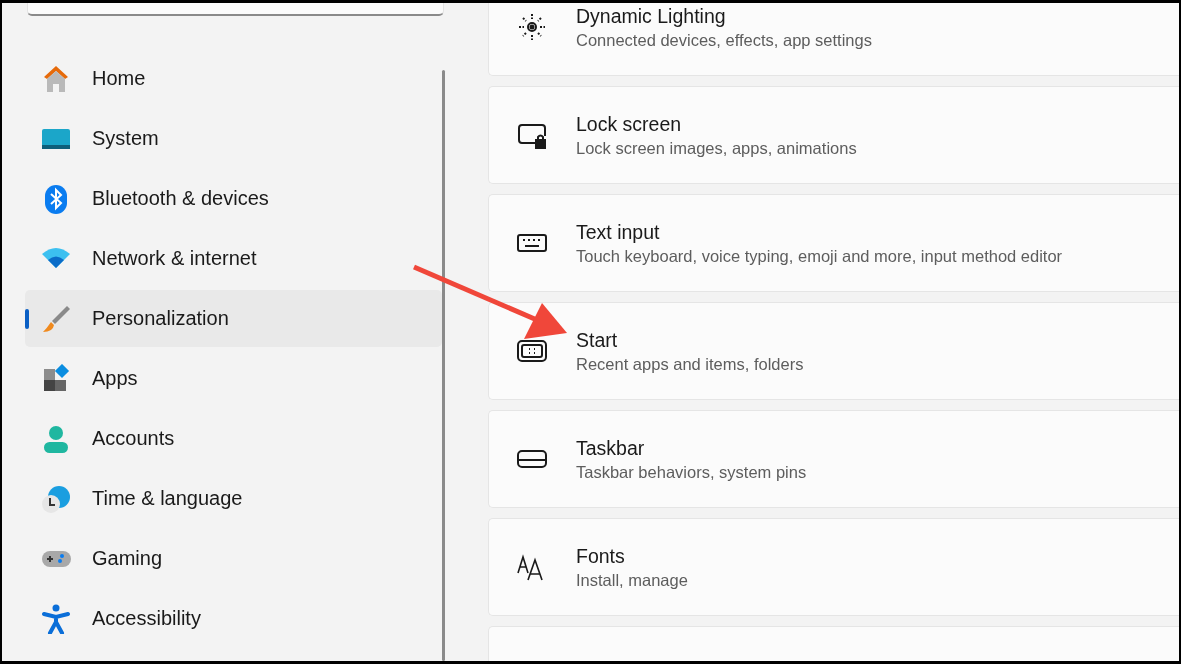 The height and width of the screenshot is (664, 1181). I want to click on nav-item: Time & language, so click(233, 498).